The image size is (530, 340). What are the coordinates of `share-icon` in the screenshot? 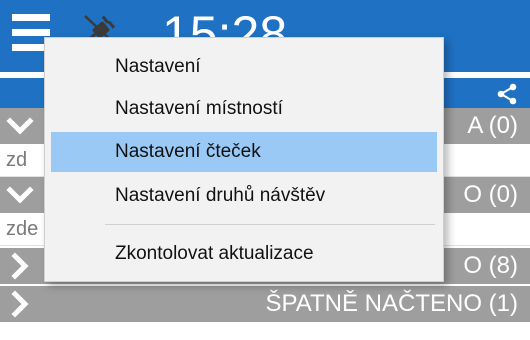 It's located at (507, 94).